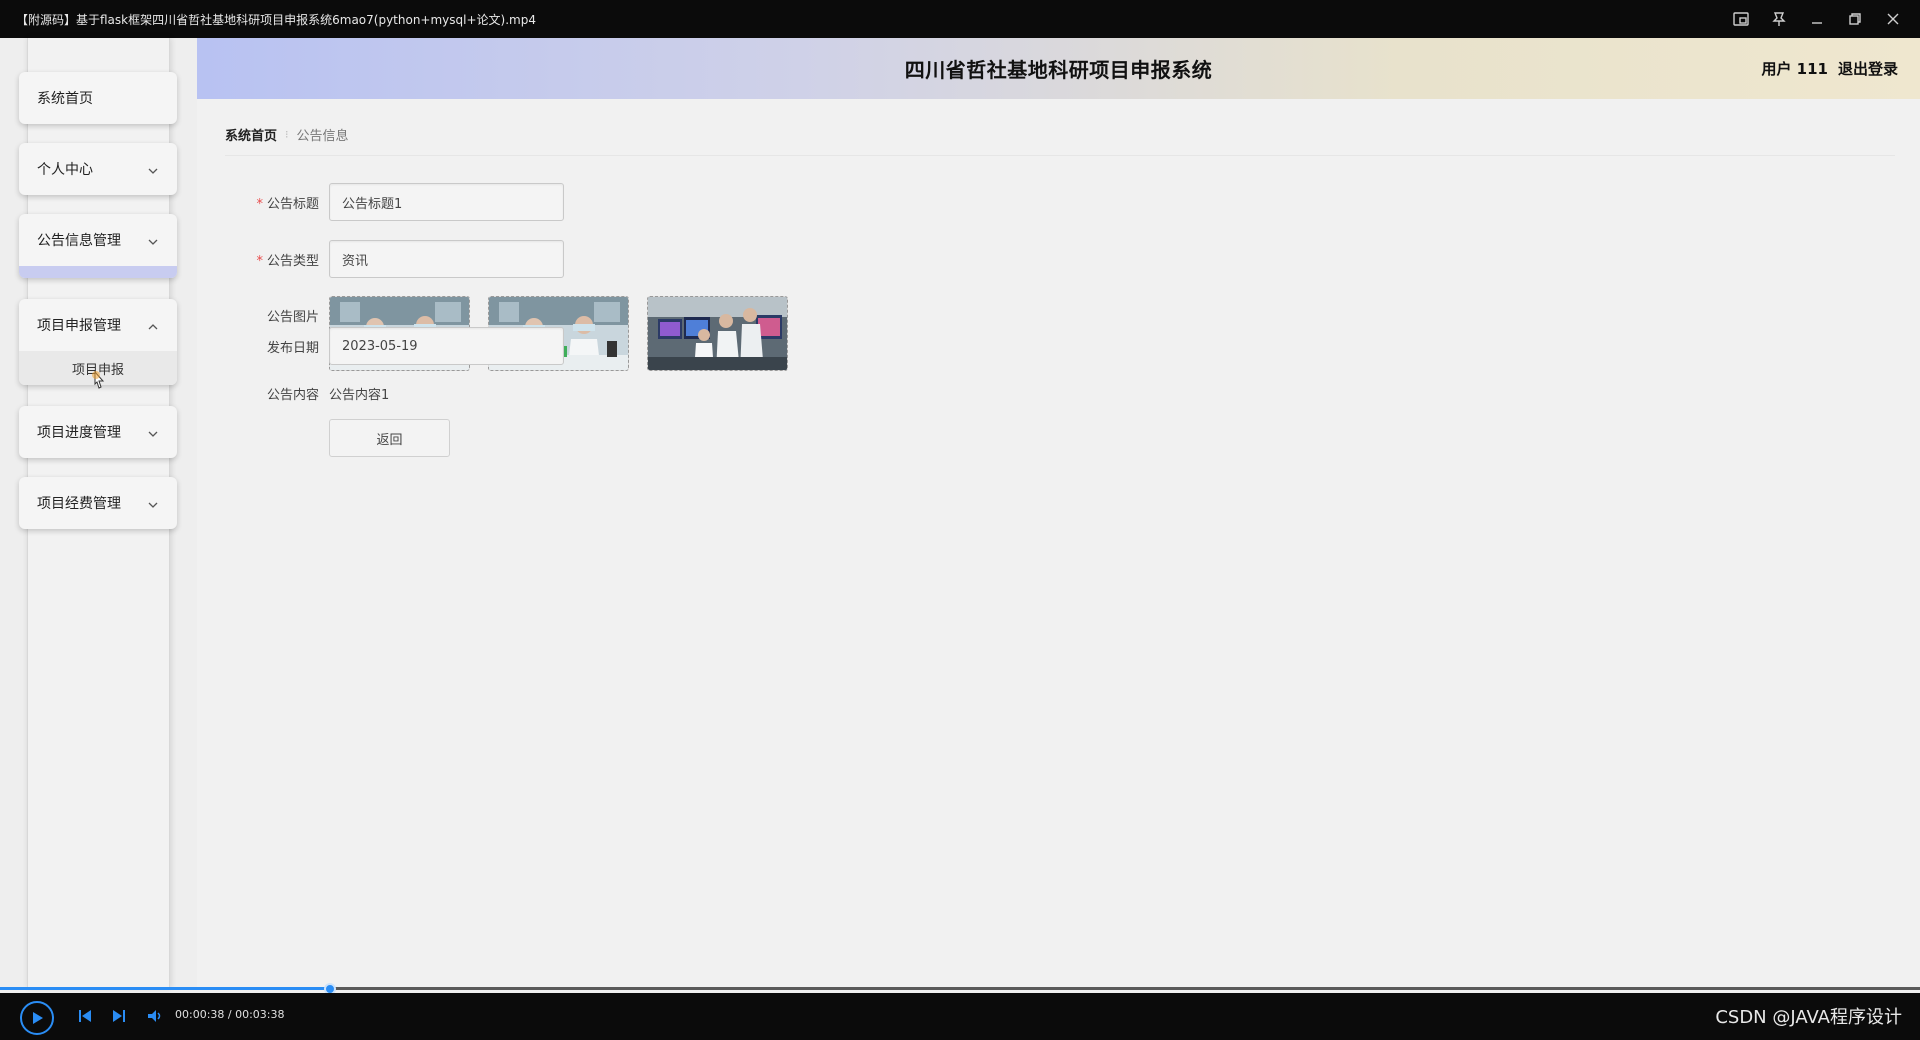 The image size is (1920, 1040). I want to click on picture-in-picture-icon, so click(1741, 19).